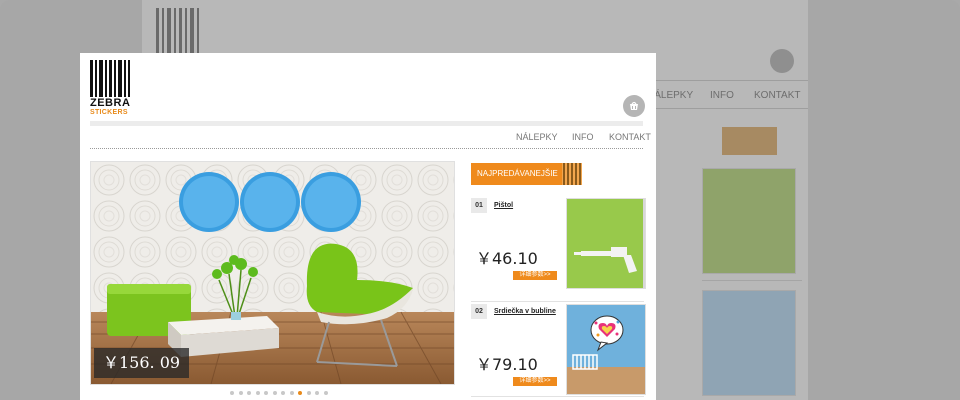 The height and width of the screenshot is (400, 960). Describe the element at coordinates (366, 123) in the screenshot. I see `header-divider` at that location.